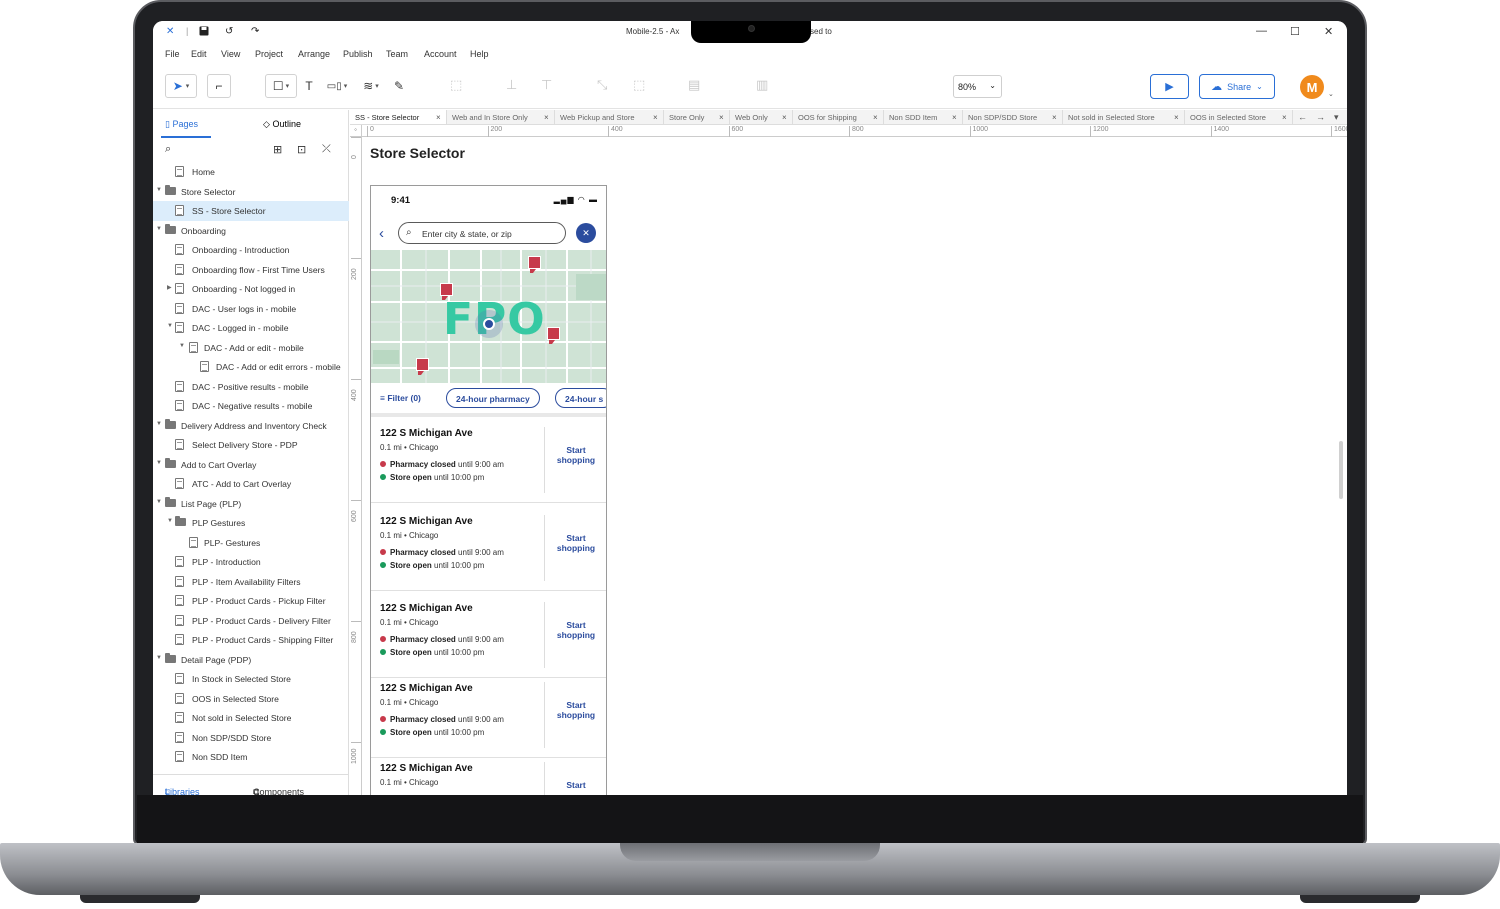  What do you see at coordinates (251, 660) in the screenshot?
I see `folder-item: ▼ Detail Page (PDP)` at bounding box center [251, 660].